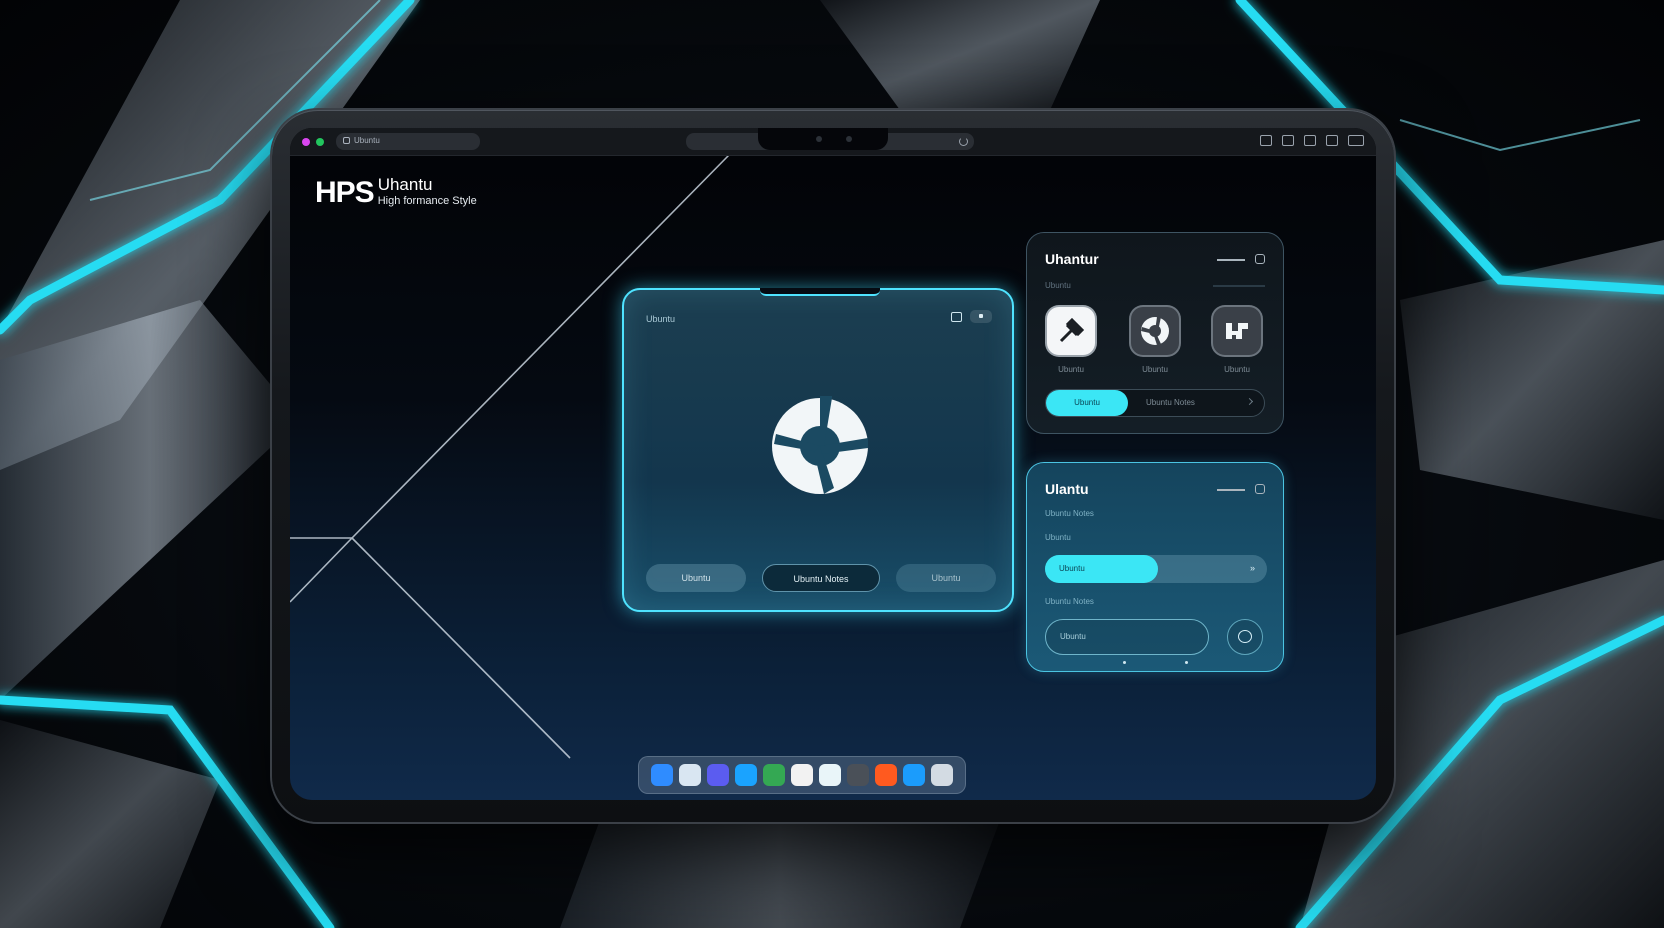 This screenshot has height=928, width=1664. I want to click on input-caption: Ubuntu Notes, so click(1069, 601).